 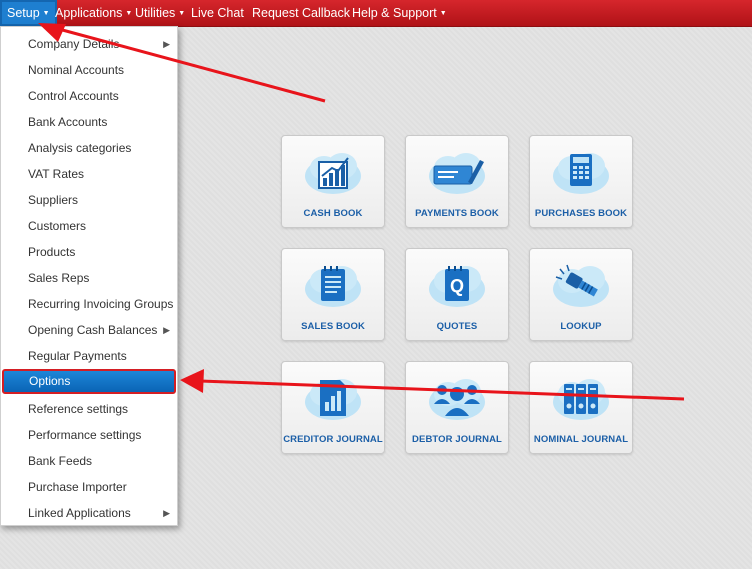 I want to click on tile-lookup: LOOKUP, so click(x=581, y=294).